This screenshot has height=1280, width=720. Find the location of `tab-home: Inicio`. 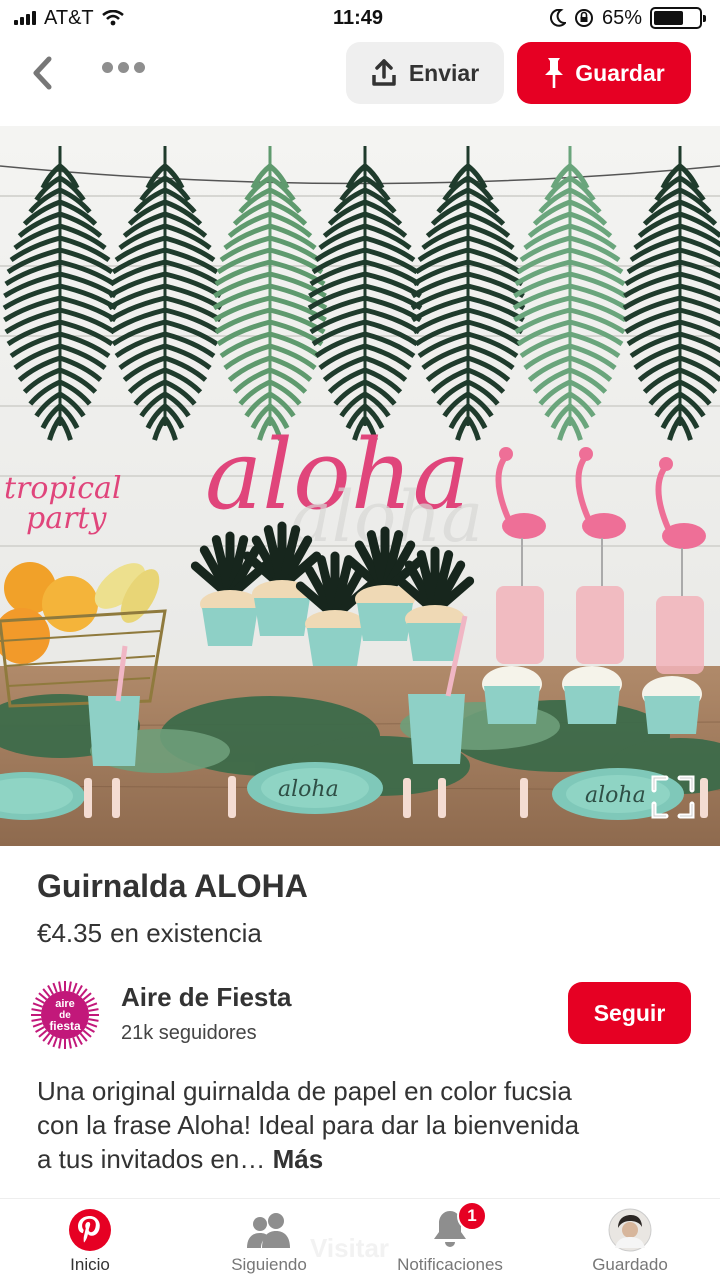

tab-home: Inicio is located at coordinates (90, 1239).